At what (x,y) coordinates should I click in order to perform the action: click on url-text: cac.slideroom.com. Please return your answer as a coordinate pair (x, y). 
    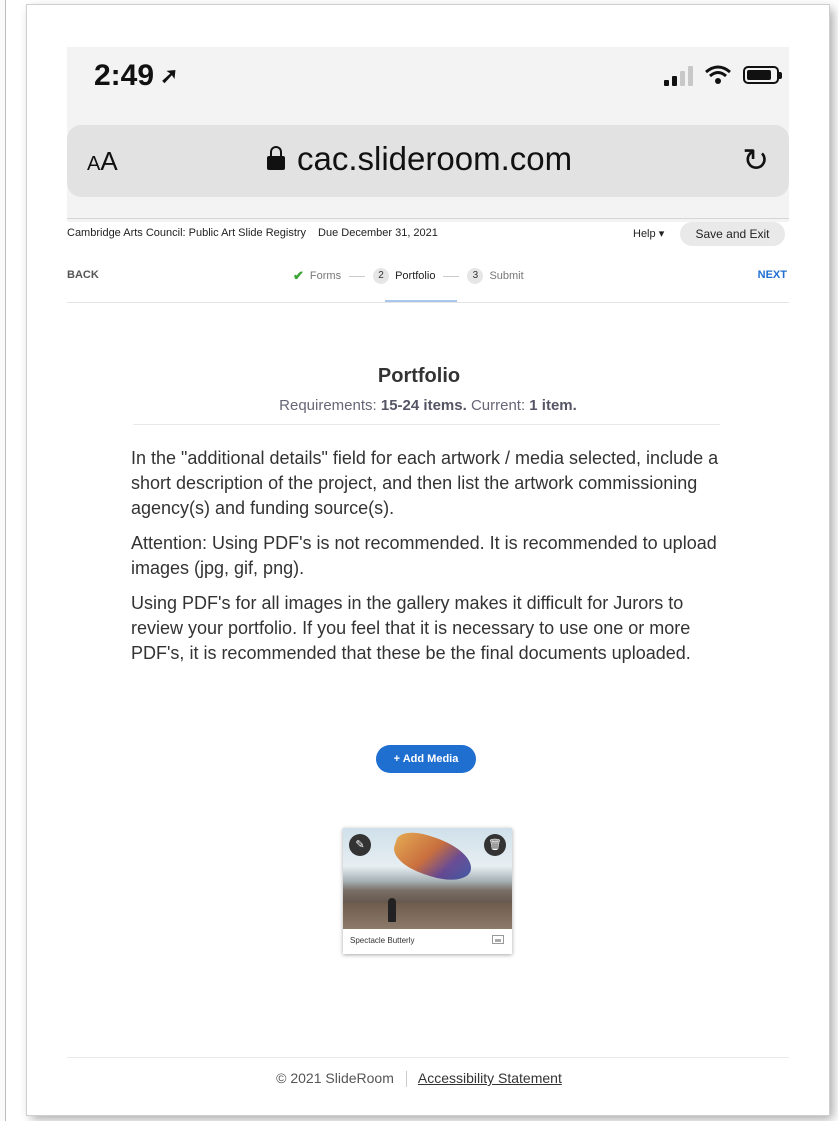
    Looking at the image, I should click on (435, 158).